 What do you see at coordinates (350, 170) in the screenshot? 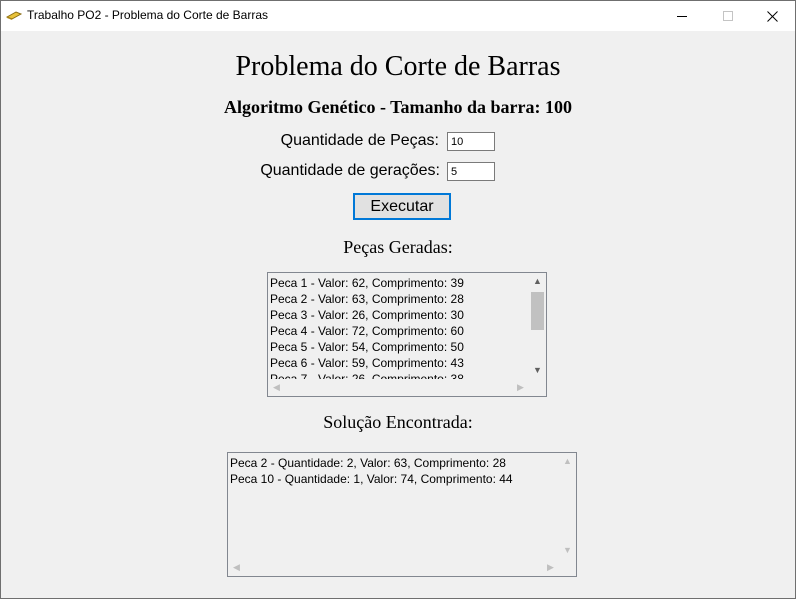
I see `generations-label: Quantidade de gerações:` at bounding box center [350, 170].